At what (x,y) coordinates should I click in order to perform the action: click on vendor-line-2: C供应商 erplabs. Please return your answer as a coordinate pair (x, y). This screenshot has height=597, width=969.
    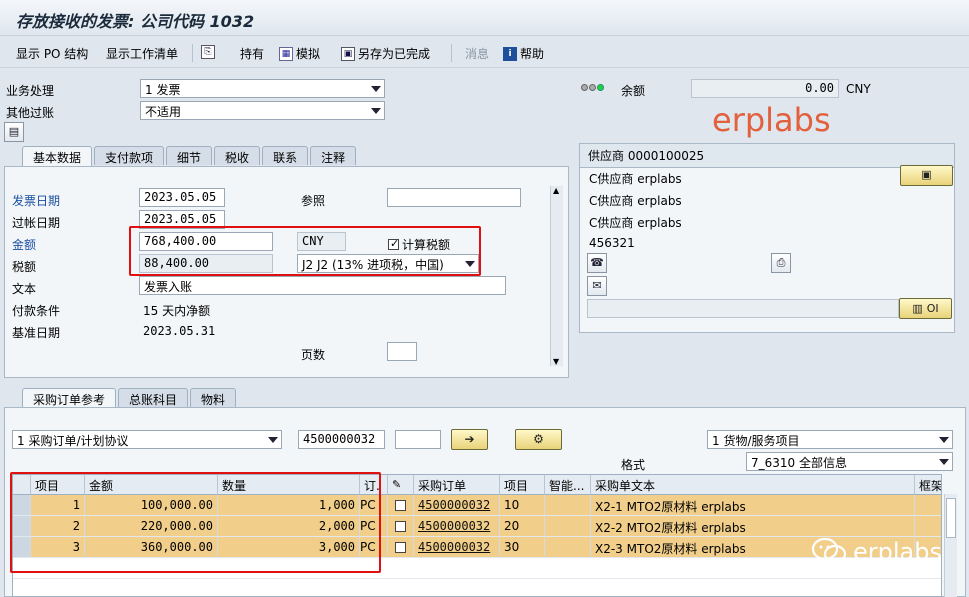
    Looking at the image, I should click on (635, 201).